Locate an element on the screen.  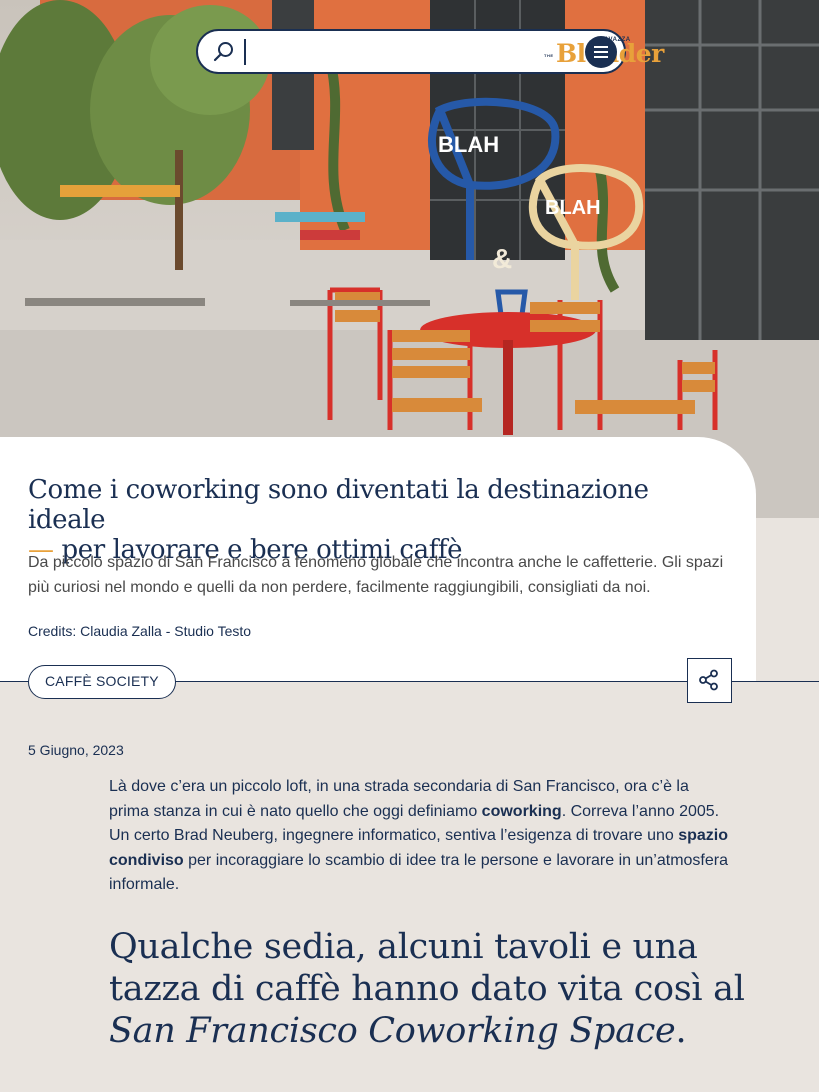
pull-quote-end: . is located at coordinates (681, 1031).